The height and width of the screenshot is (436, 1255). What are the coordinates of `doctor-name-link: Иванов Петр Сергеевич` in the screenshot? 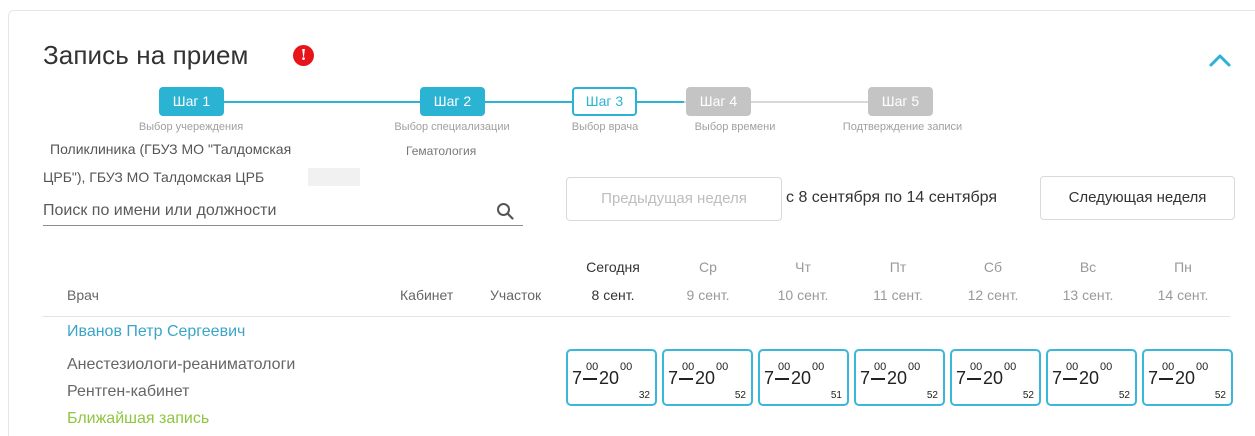 It's located at (156, 332).